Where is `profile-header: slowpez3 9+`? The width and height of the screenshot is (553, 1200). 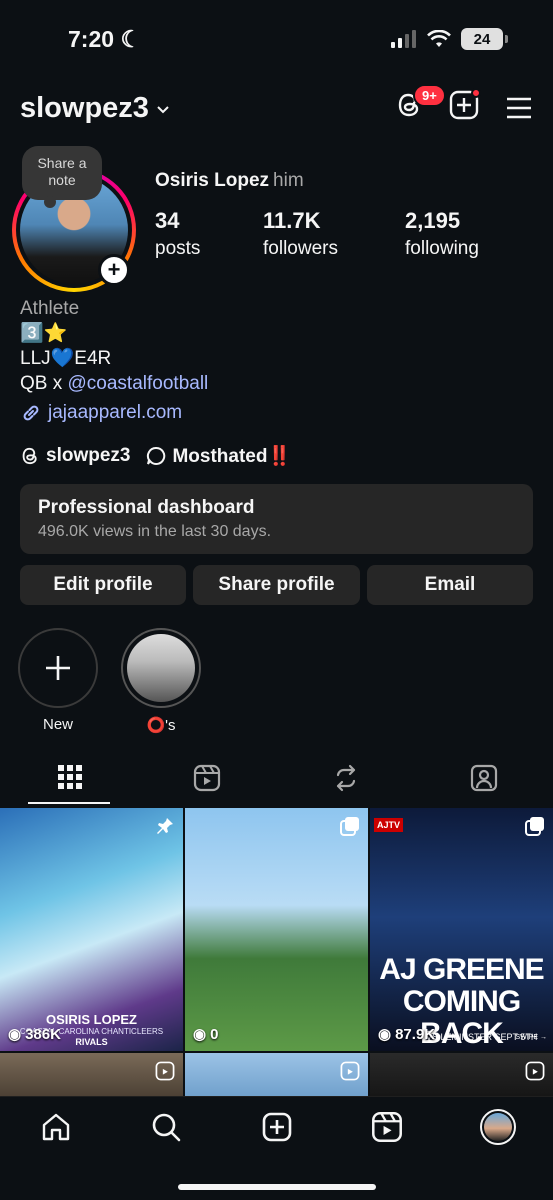 profile-header: slowpez3 9+ is located at coordinates (276, 110).